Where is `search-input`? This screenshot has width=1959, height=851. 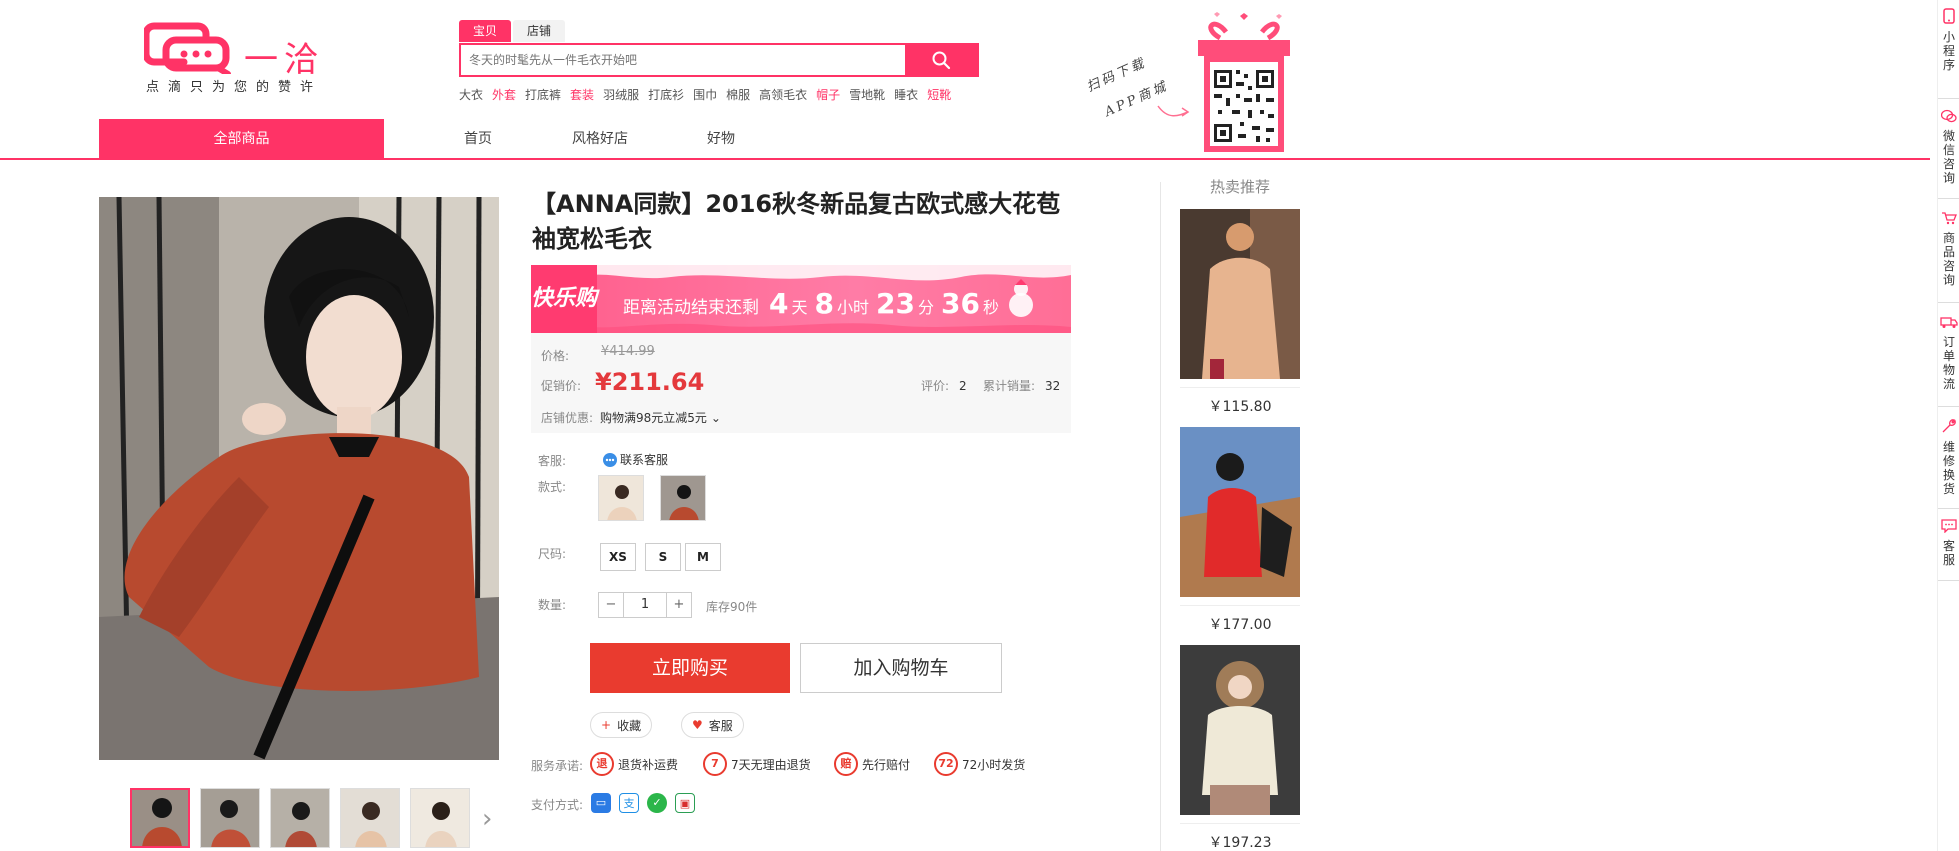
search-input is located at coordinates (683, 60).